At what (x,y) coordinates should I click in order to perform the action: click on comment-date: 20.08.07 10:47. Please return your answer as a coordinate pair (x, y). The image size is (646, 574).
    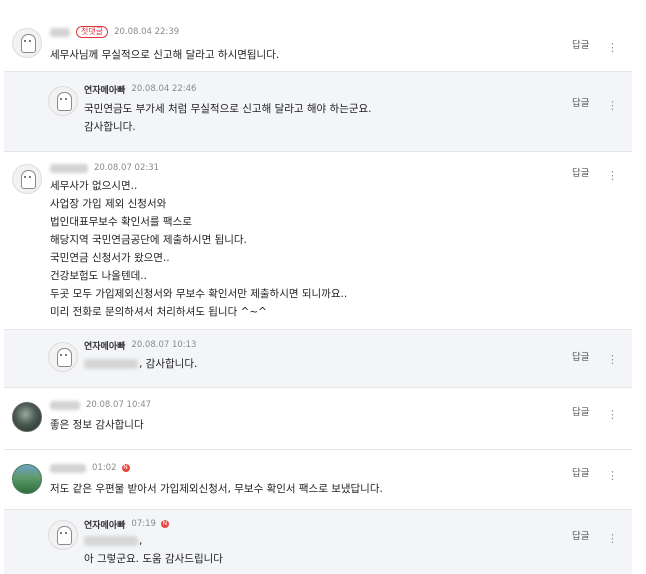
    Looking at the image, I should click on (119, 405).